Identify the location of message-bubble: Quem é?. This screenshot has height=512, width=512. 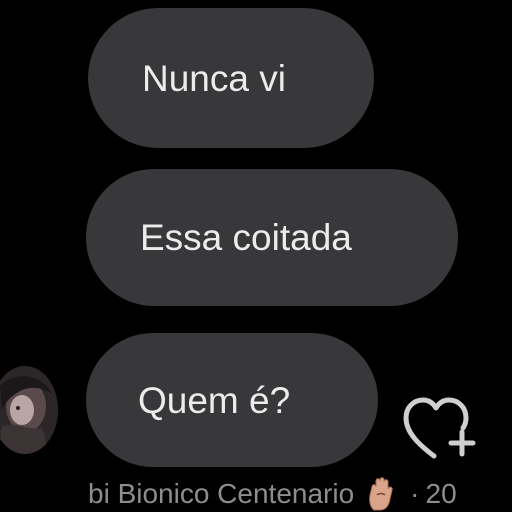
(232, 400).